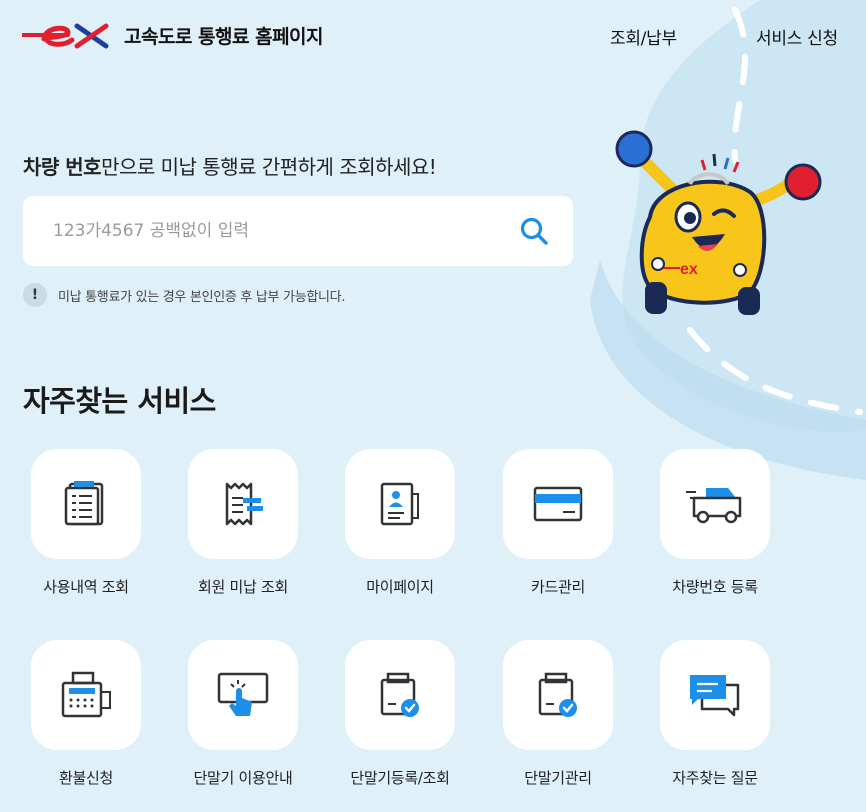 The image size is (866, 812). I want to click on plate-search-box, so click(298, 231).